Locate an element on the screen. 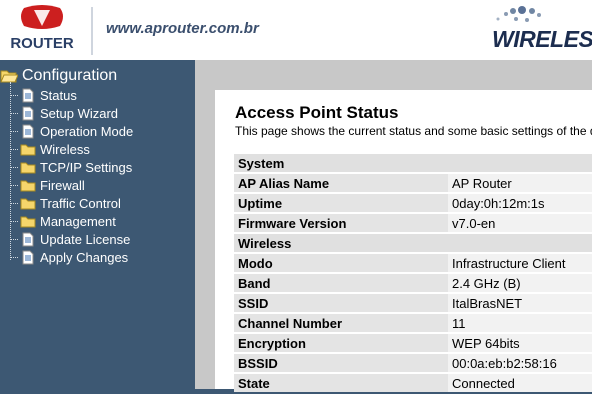  sidebar-item-setup-wizard: Setup Wizard is located at coordinates (64, 113).